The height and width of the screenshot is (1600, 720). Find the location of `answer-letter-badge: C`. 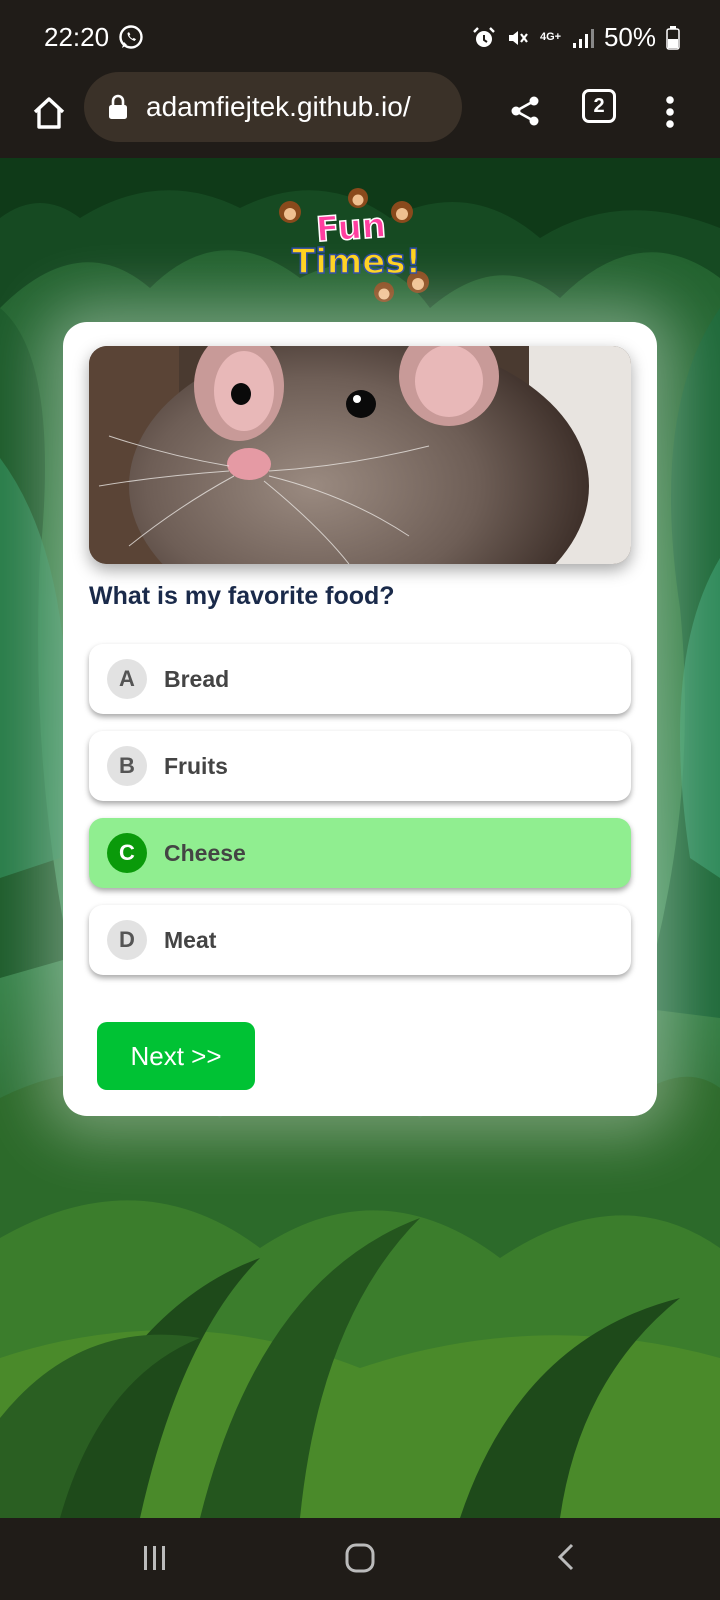

answer-letter-badge: C is located at coordinates (127, 853).